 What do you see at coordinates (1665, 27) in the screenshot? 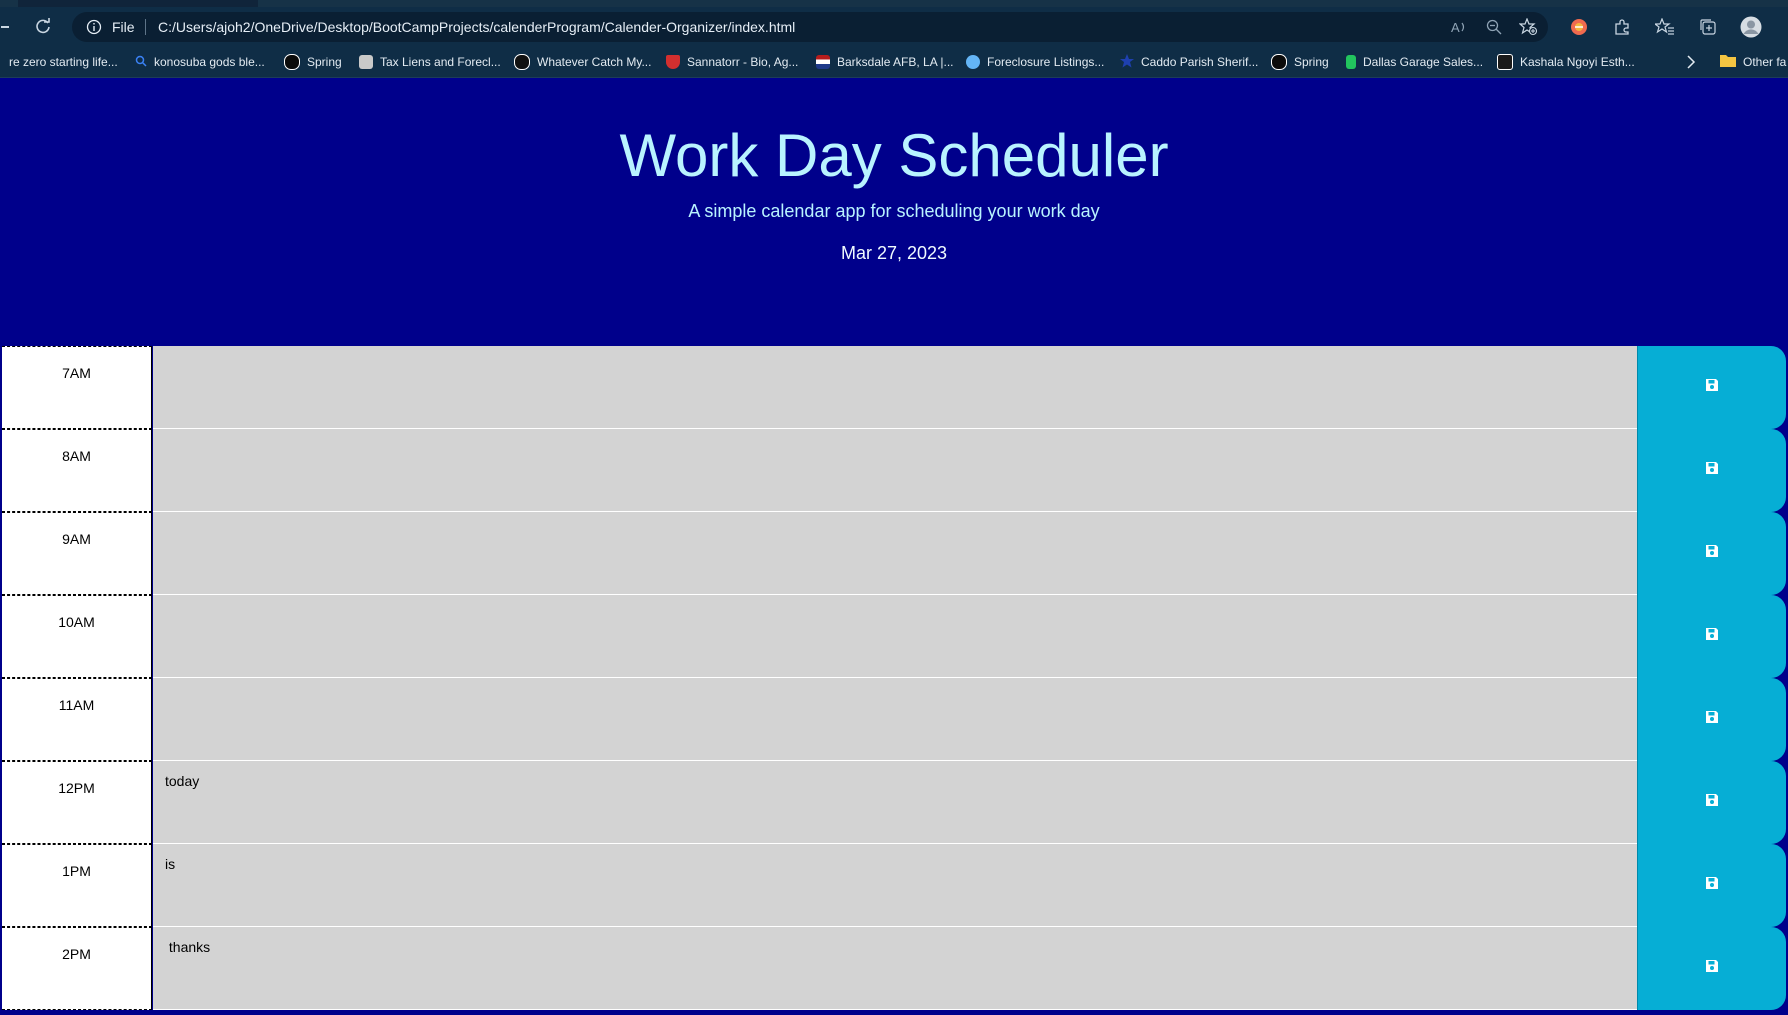
I see `favorites-icon` at bounding box center [1665, 27].